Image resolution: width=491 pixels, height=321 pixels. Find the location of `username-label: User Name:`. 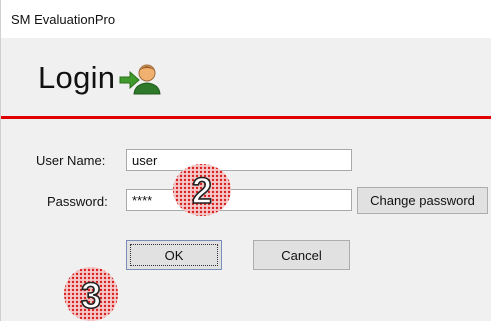

username-label: User Name: is located at coordinates (71, 160).